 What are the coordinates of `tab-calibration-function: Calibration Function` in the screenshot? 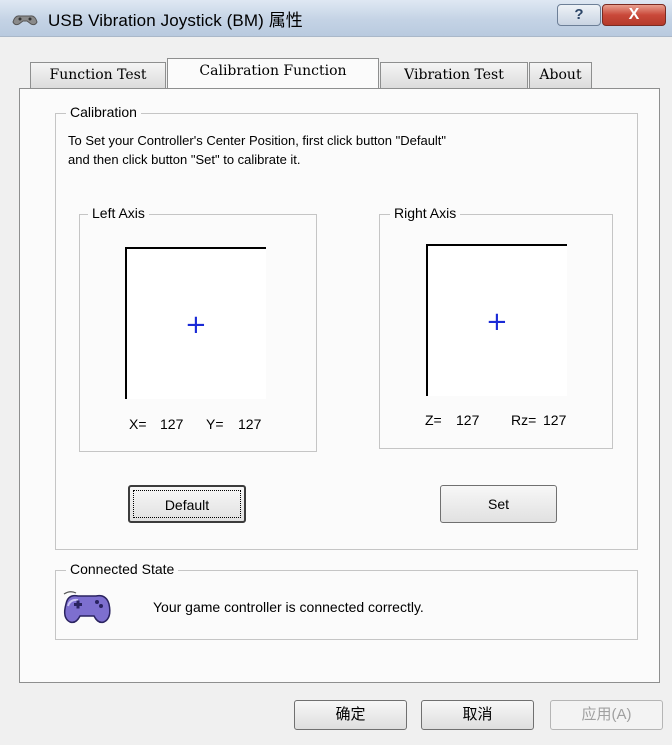 It's located at (273, 73).